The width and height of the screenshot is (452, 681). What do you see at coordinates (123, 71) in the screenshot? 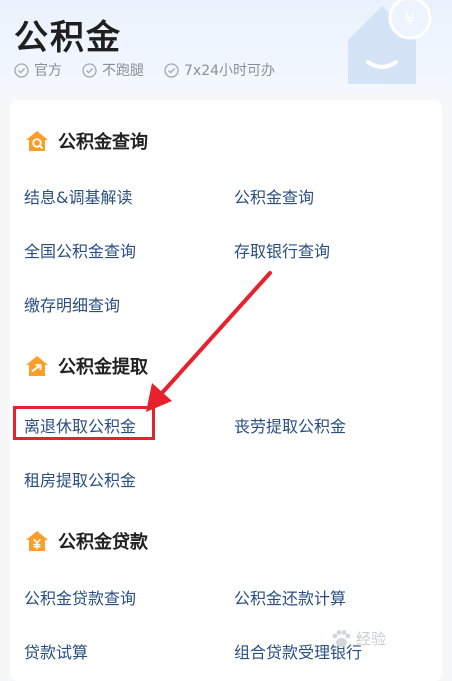
I see `tag-label: 不跑腿` at bounding box center [123, 71].